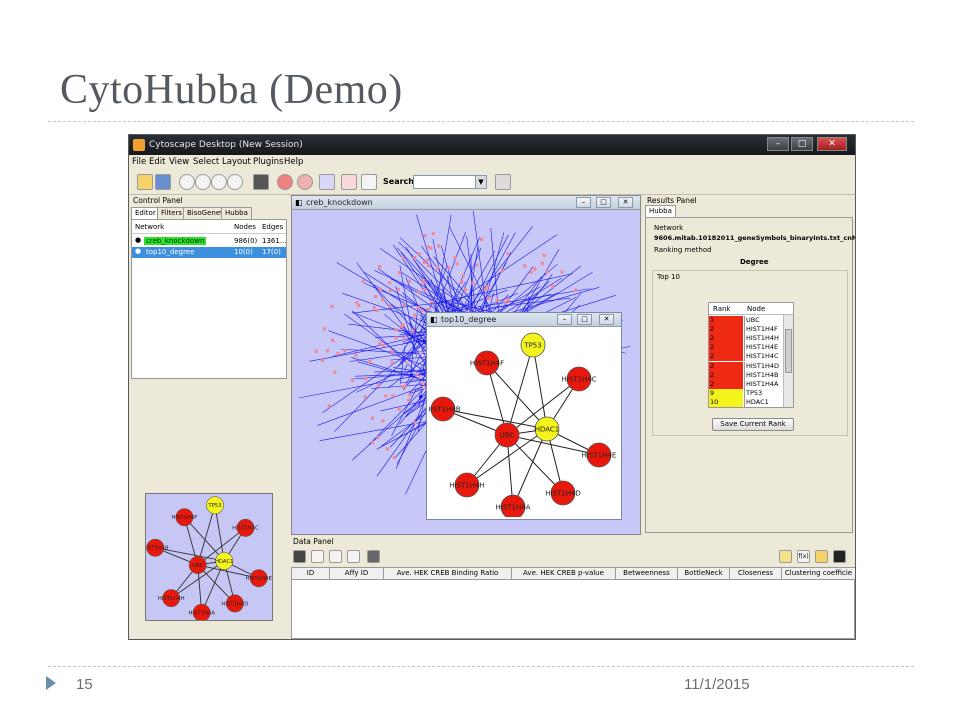  I want to click on new-icon, so click(317, 556).